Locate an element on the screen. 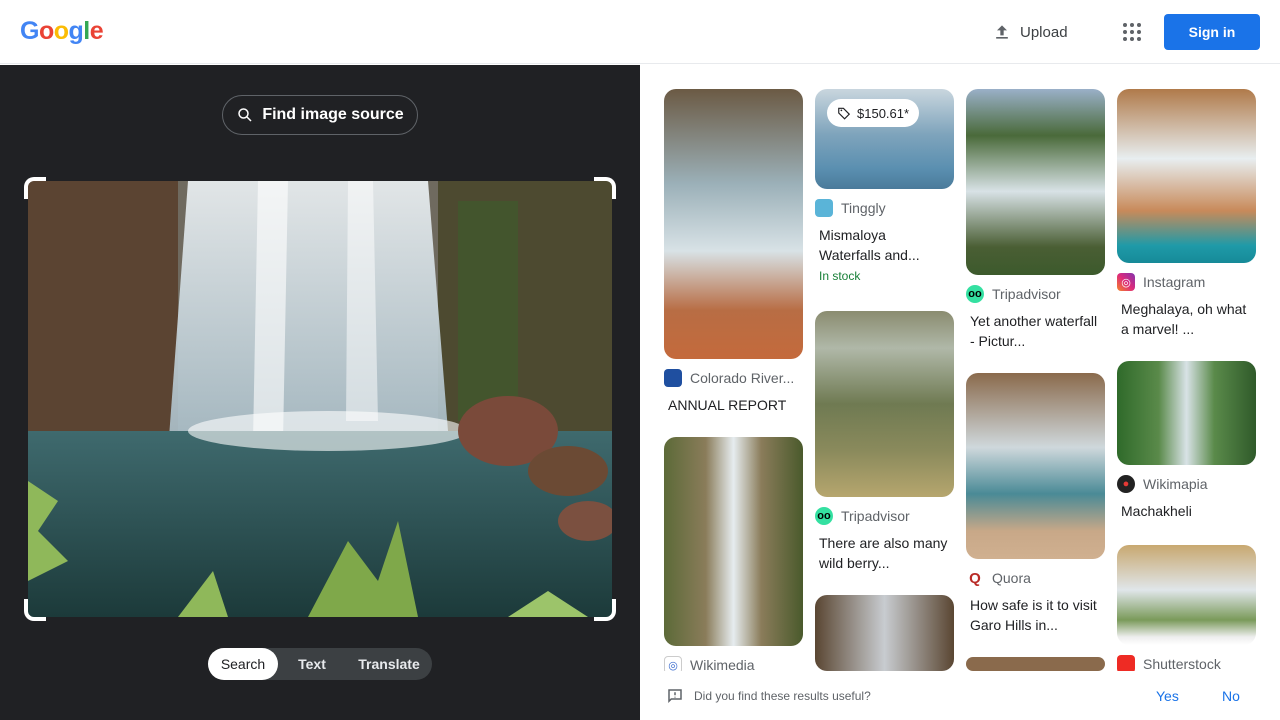 The height and width of the screenshot is (720, 1280). result-title: Machakheli is located at coordinates (1186, 511).